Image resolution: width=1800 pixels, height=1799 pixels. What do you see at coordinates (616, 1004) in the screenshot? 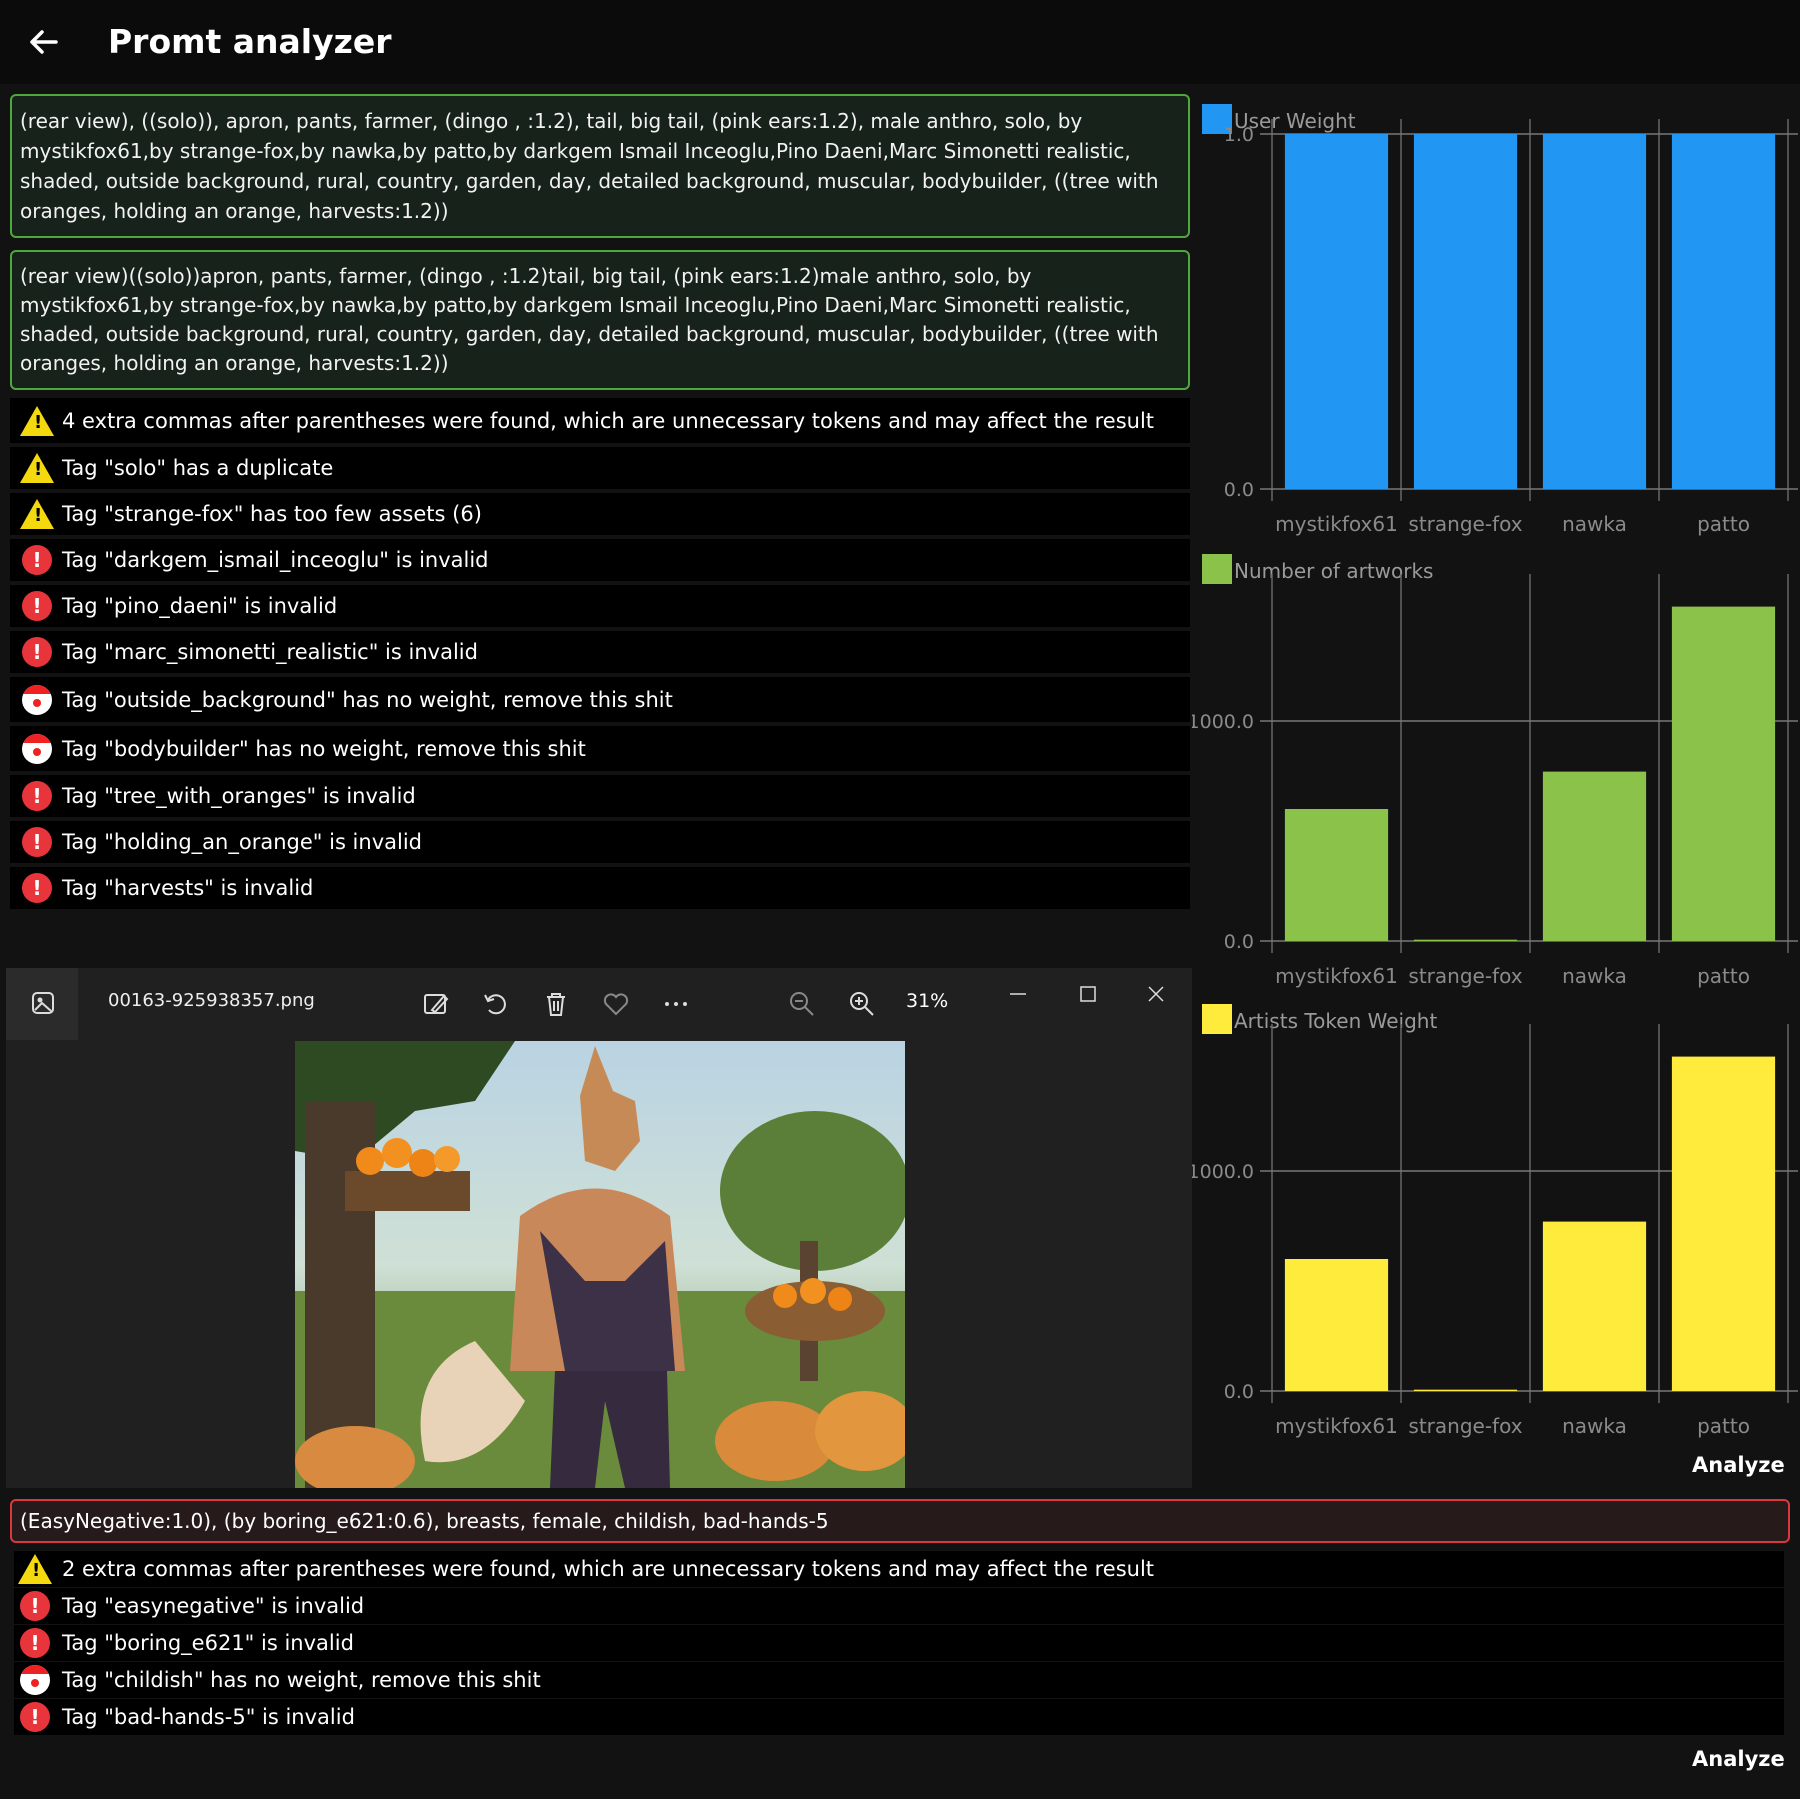
I see `favorite-icon` at bounding box center [616, 1004].